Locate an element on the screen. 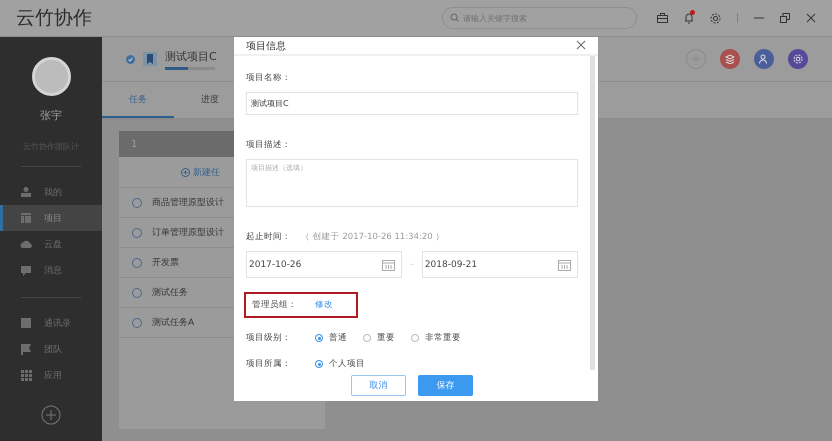 This screenshot has height=441, width=832. briefcase-icon is located at coordinates (662, 18).